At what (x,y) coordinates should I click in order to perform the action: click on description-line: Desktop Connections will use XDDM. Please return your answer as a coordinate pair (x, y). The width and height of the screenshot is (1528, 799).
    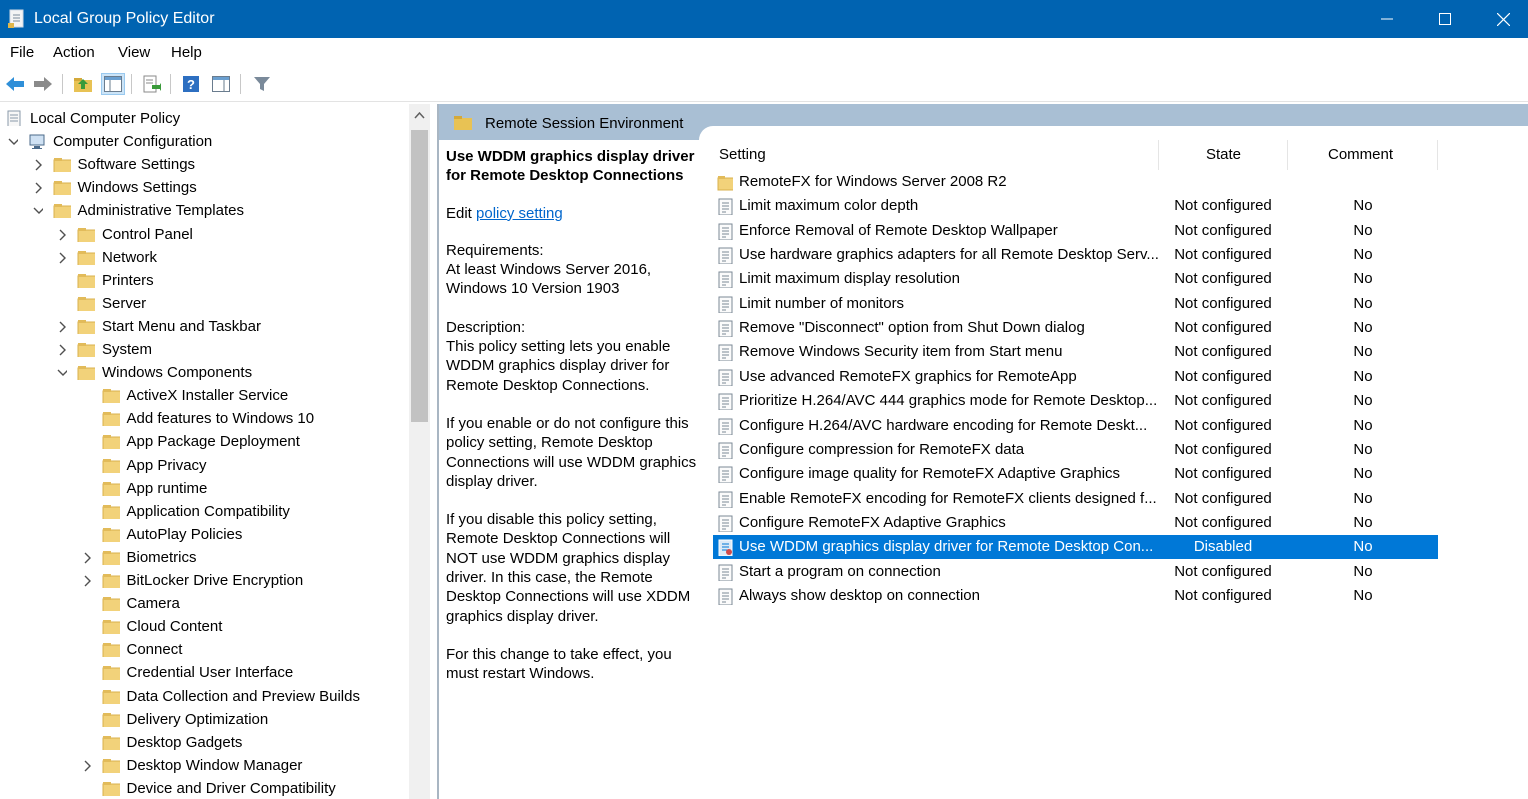
    Looking at the image, I should click on (568, 597).